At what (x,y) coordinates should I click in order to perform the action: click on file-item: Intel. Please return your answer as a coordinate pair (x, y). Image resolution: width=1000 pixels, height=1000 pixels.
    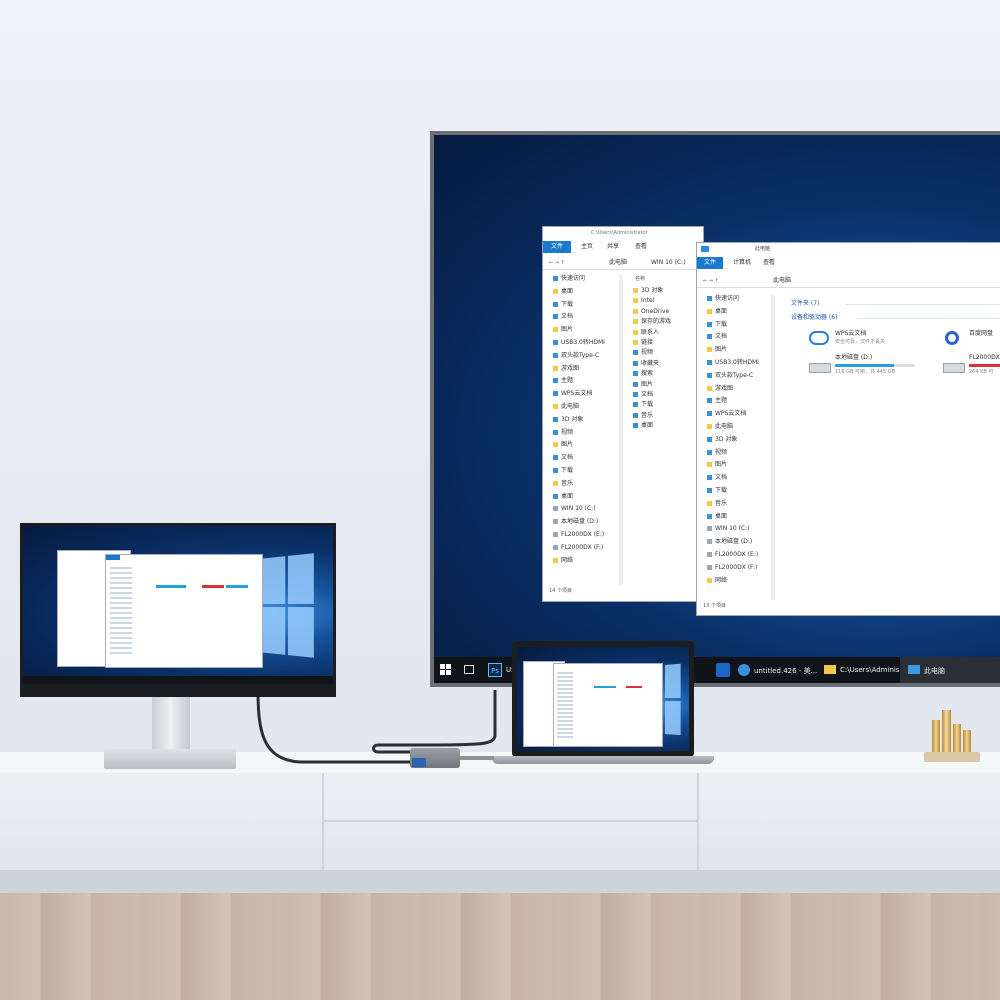
    Looking at the image, I should click on (666, 301).